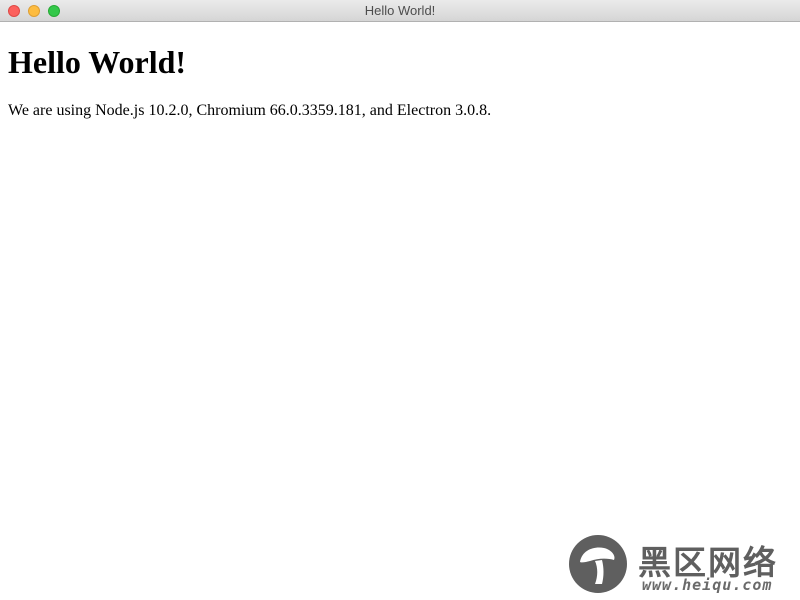 This screenshot has height=600, width=800. I want to click on title-bar: Hello World!, so click(400, 11).